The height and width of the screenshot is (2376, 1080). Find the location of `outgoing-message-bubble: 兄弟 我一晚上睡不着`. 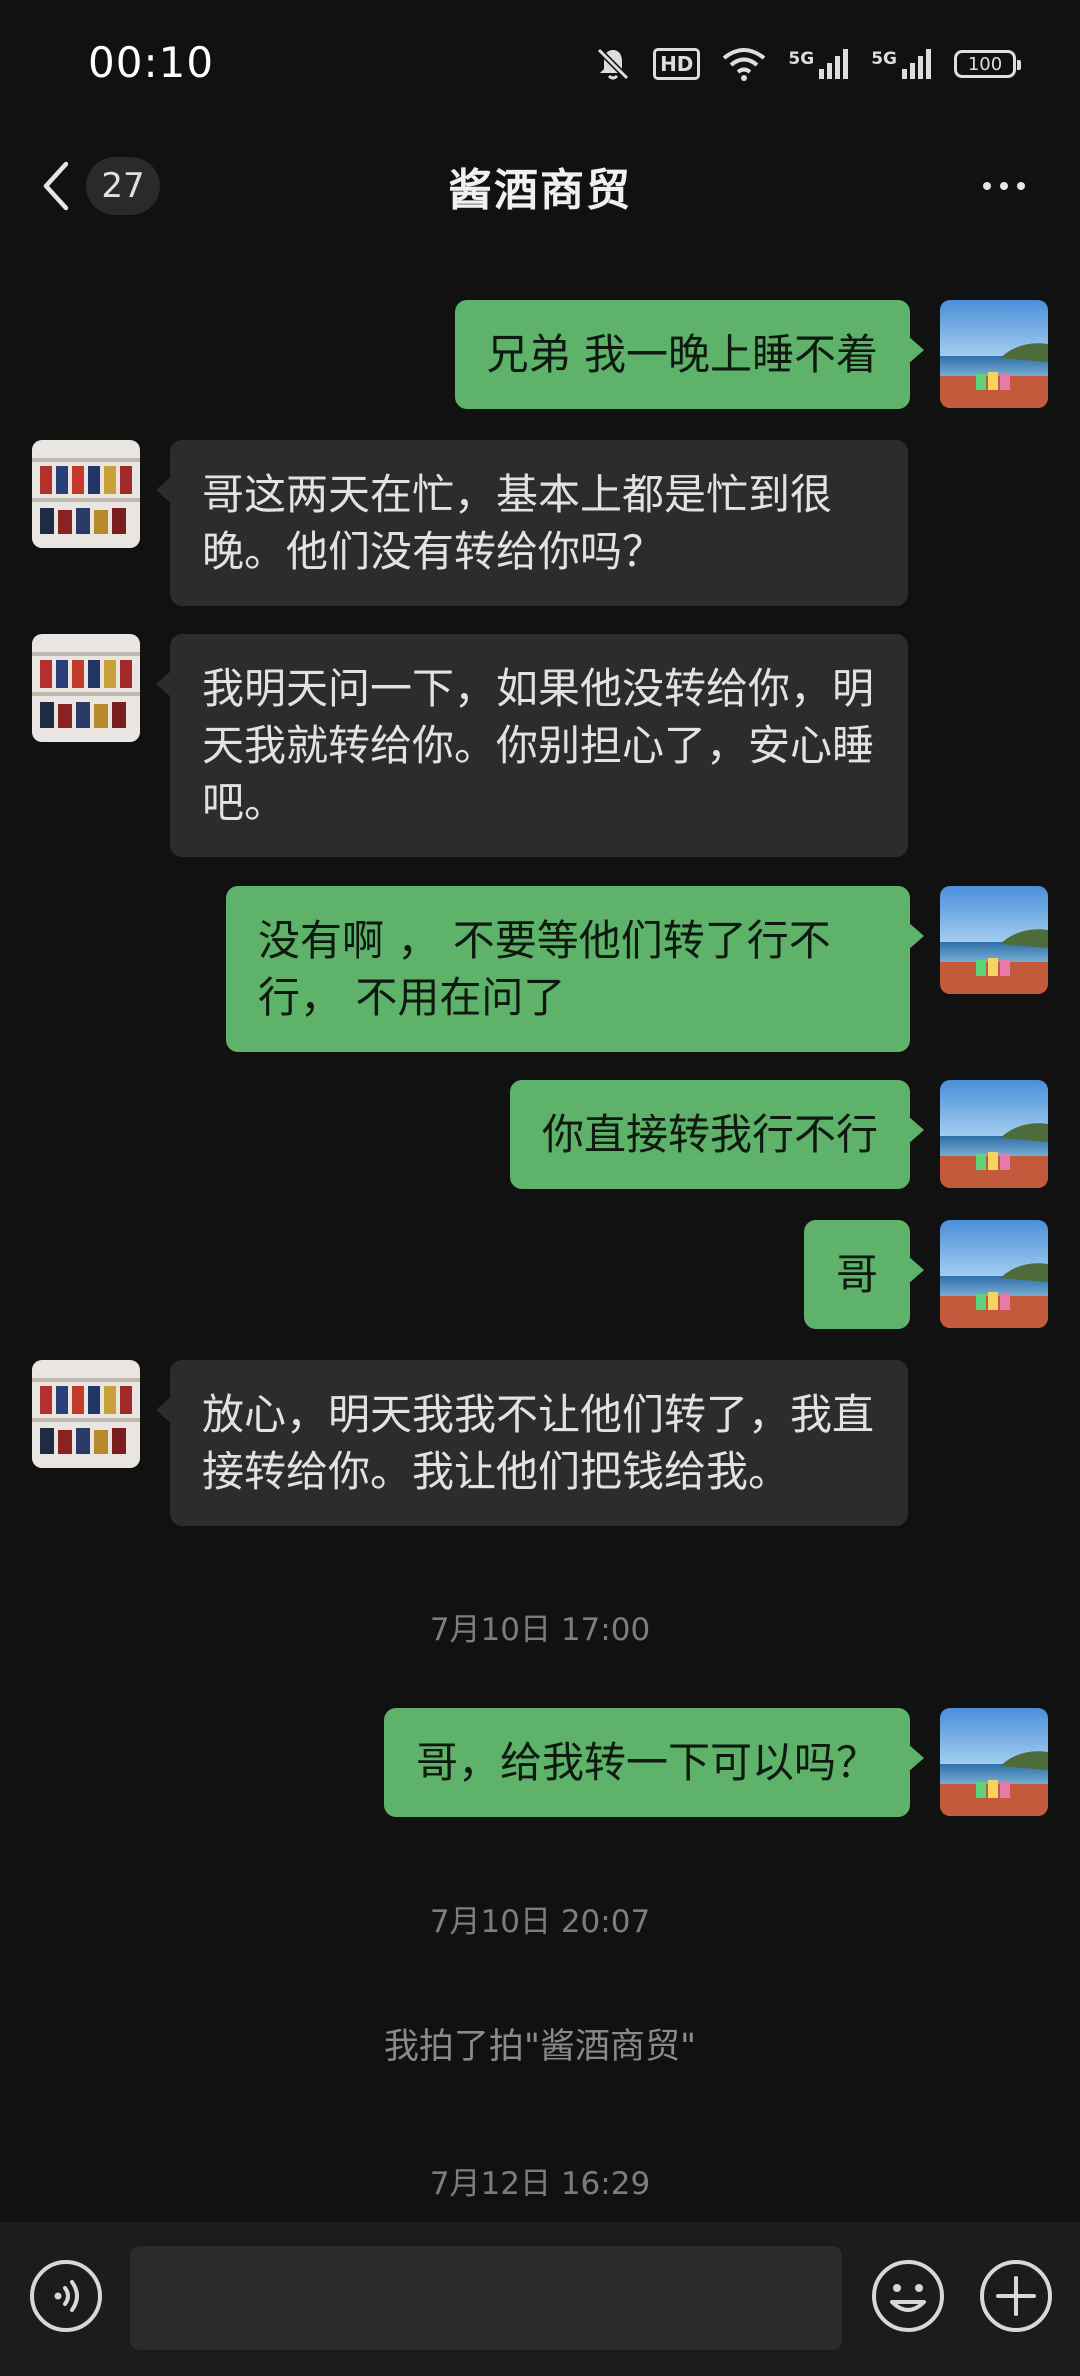

outgoing-message-bubble: 兄弟 我一晚上睡不着 is located at coordinates (689, 354).